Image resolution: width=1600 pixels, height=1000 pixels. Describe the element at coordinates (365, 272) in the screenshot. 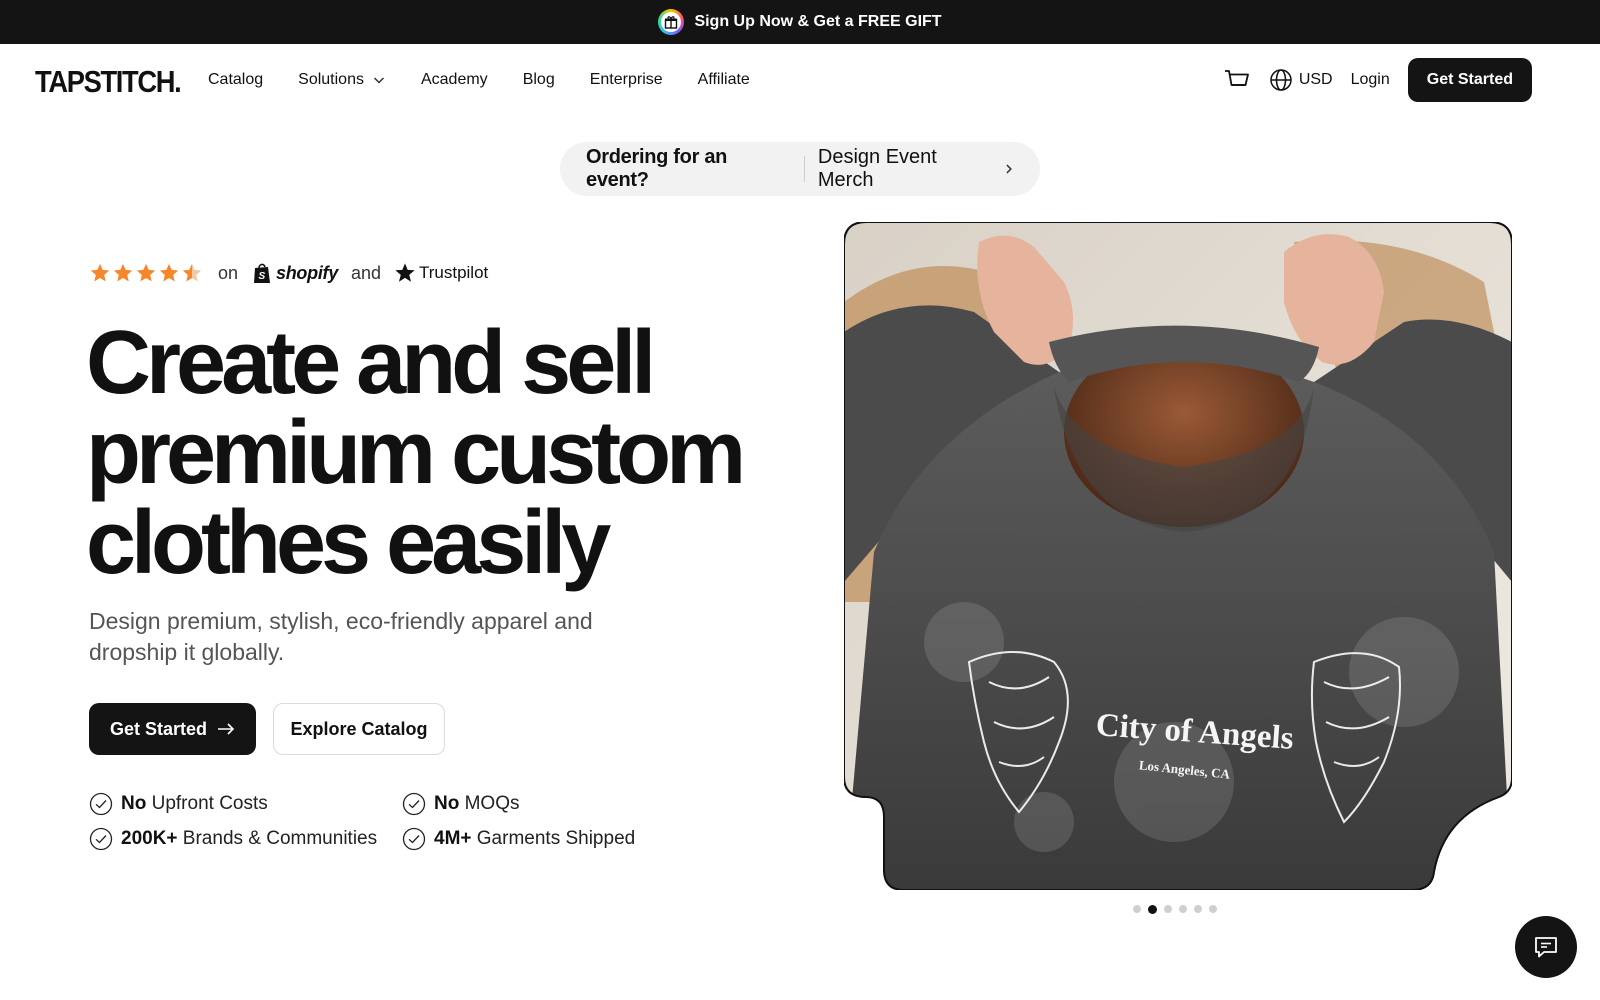

I see `and-text: and` at that location.